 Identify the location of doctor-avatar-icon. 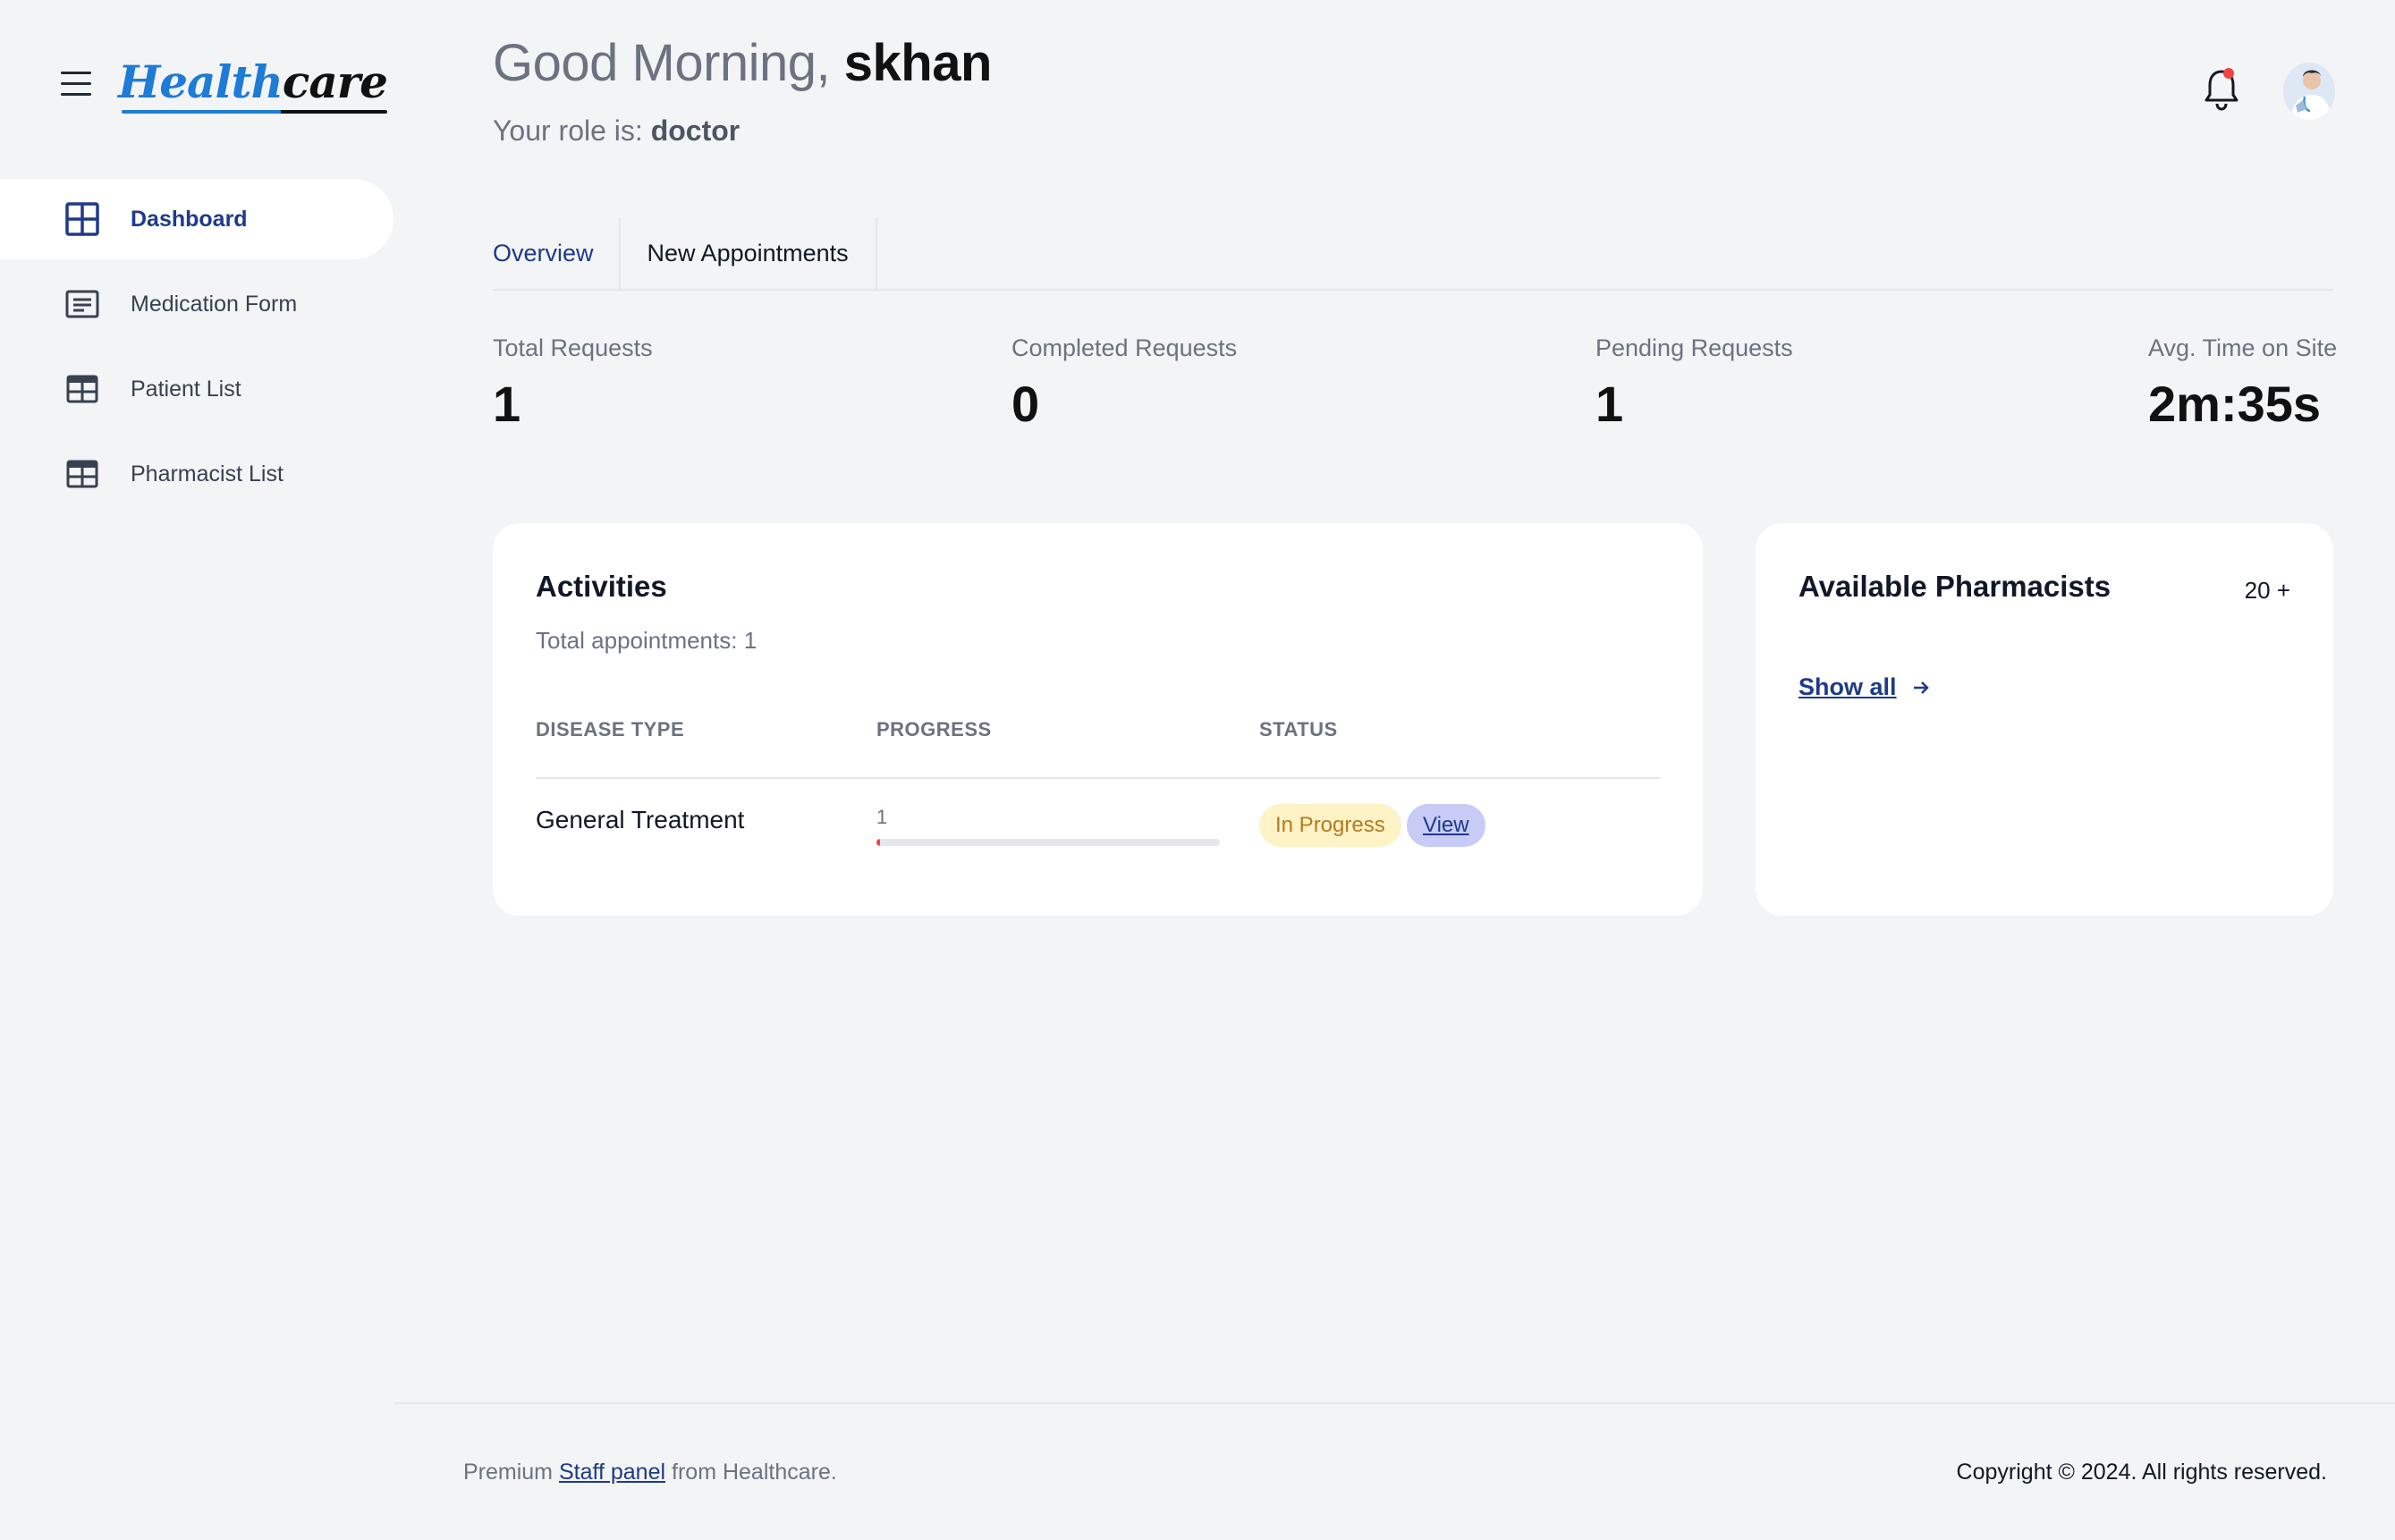
(2309, 91).